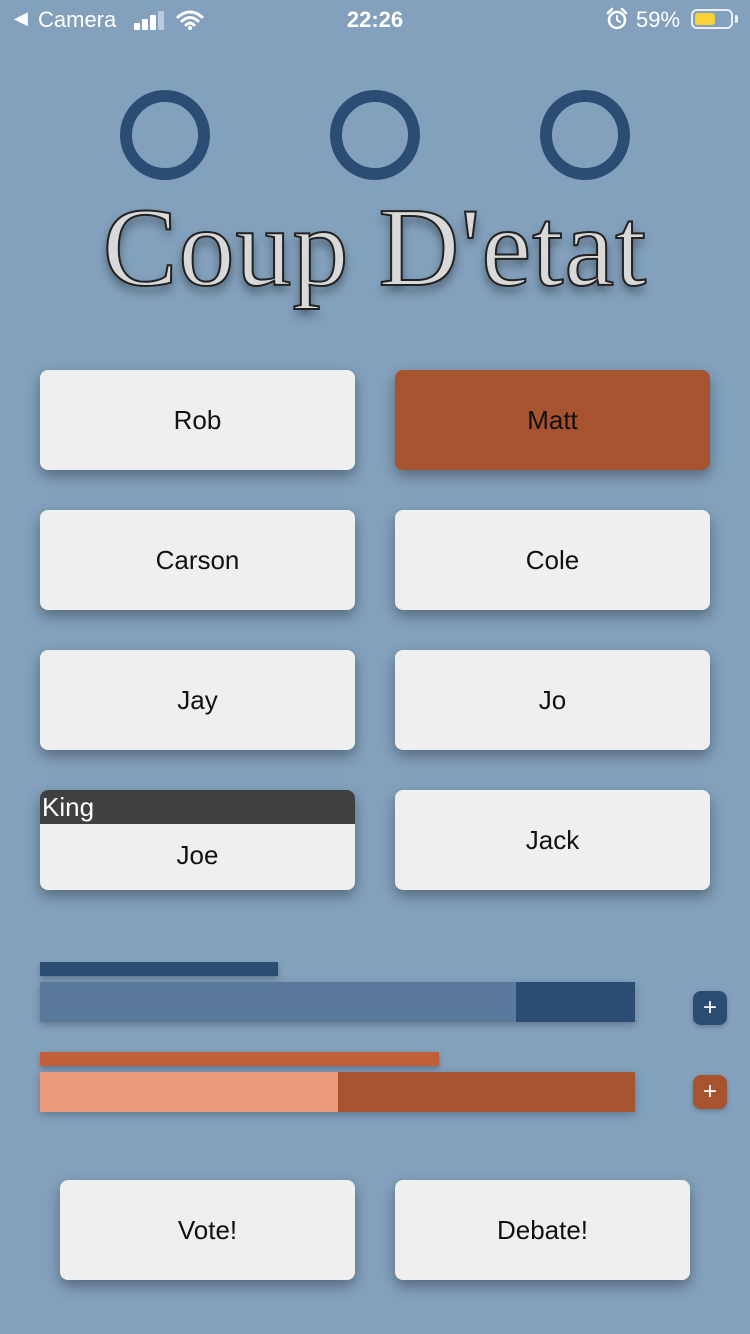  I want to click on blue-meter-bar, so click(337, 1002).